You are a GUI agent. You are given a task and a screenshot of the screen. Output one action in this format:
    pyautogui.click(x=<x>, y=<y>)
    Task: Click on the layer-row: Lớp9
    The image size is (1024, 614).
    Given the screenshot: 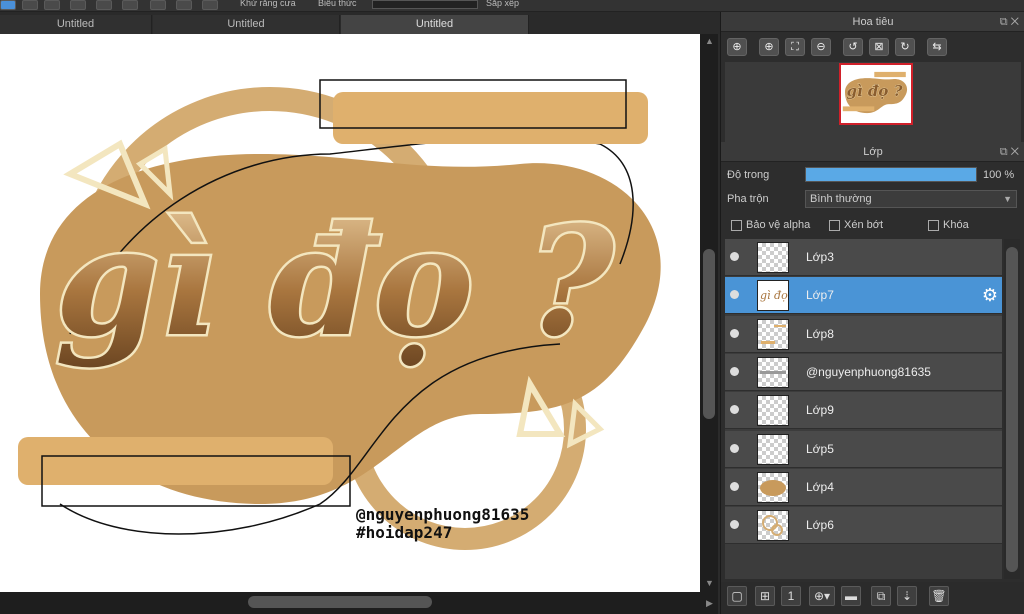 What is the action you would take?
    pyautogui.click(x=863, y=411)
    